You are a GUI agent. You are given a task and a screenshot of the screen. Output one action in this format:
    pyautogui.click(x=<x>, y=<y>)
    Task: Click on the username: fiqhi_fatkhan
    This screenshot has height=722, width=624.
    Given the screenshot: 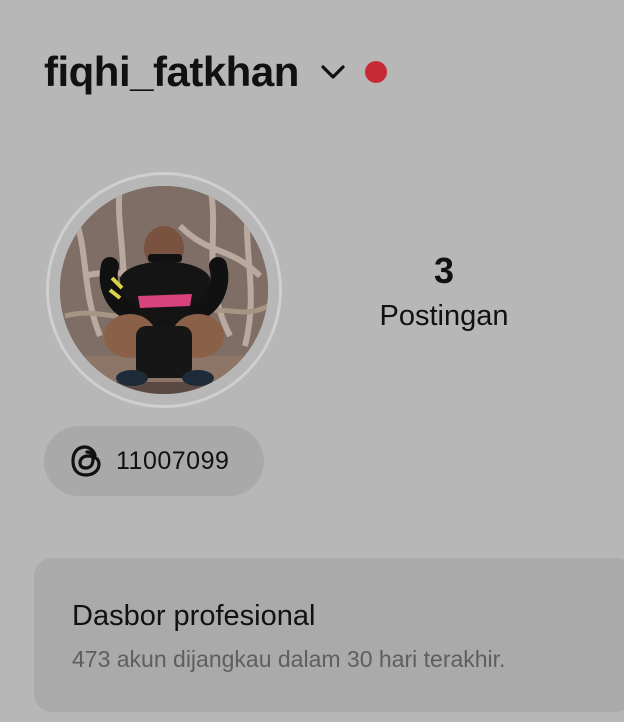 What is the action you would take?
    pyautogui.click(x=171, y=72)
    